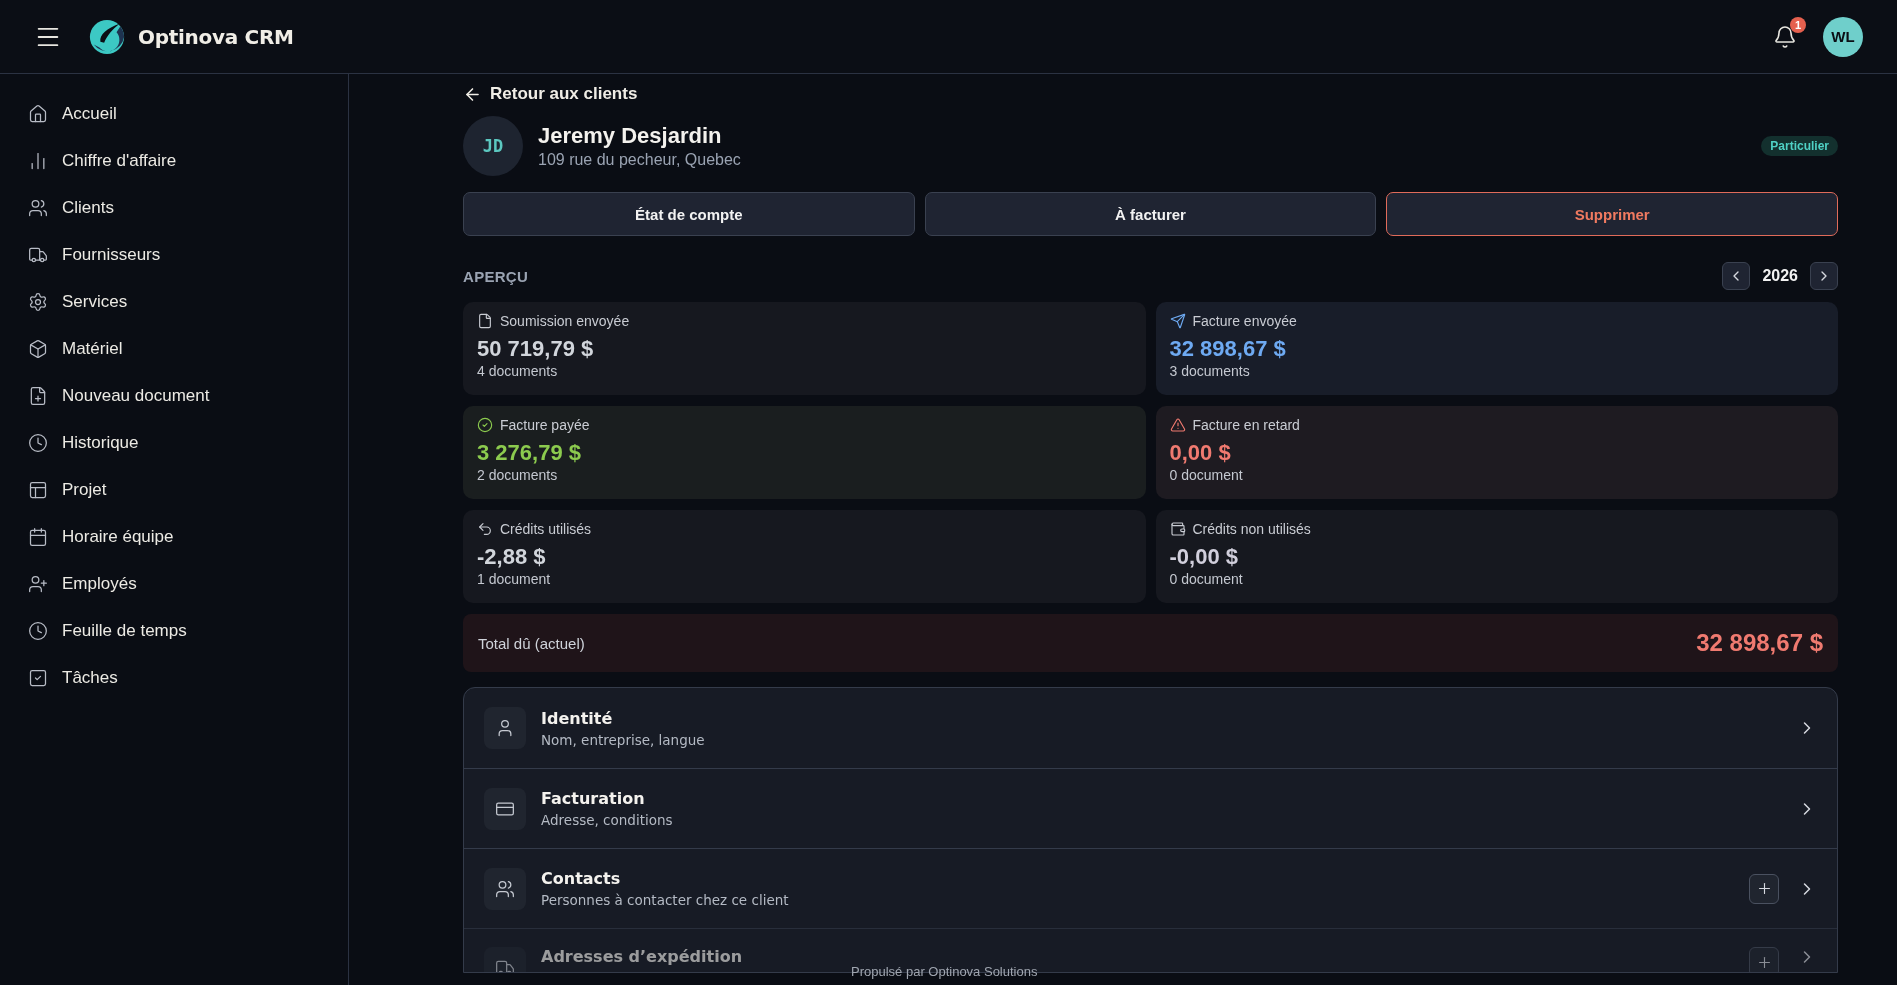 This screenshot has height=985, width=1897. Describe the element at coordinates (119, 395) in the screenshot. I see `sidebar-item: Nouveau document` at that location.